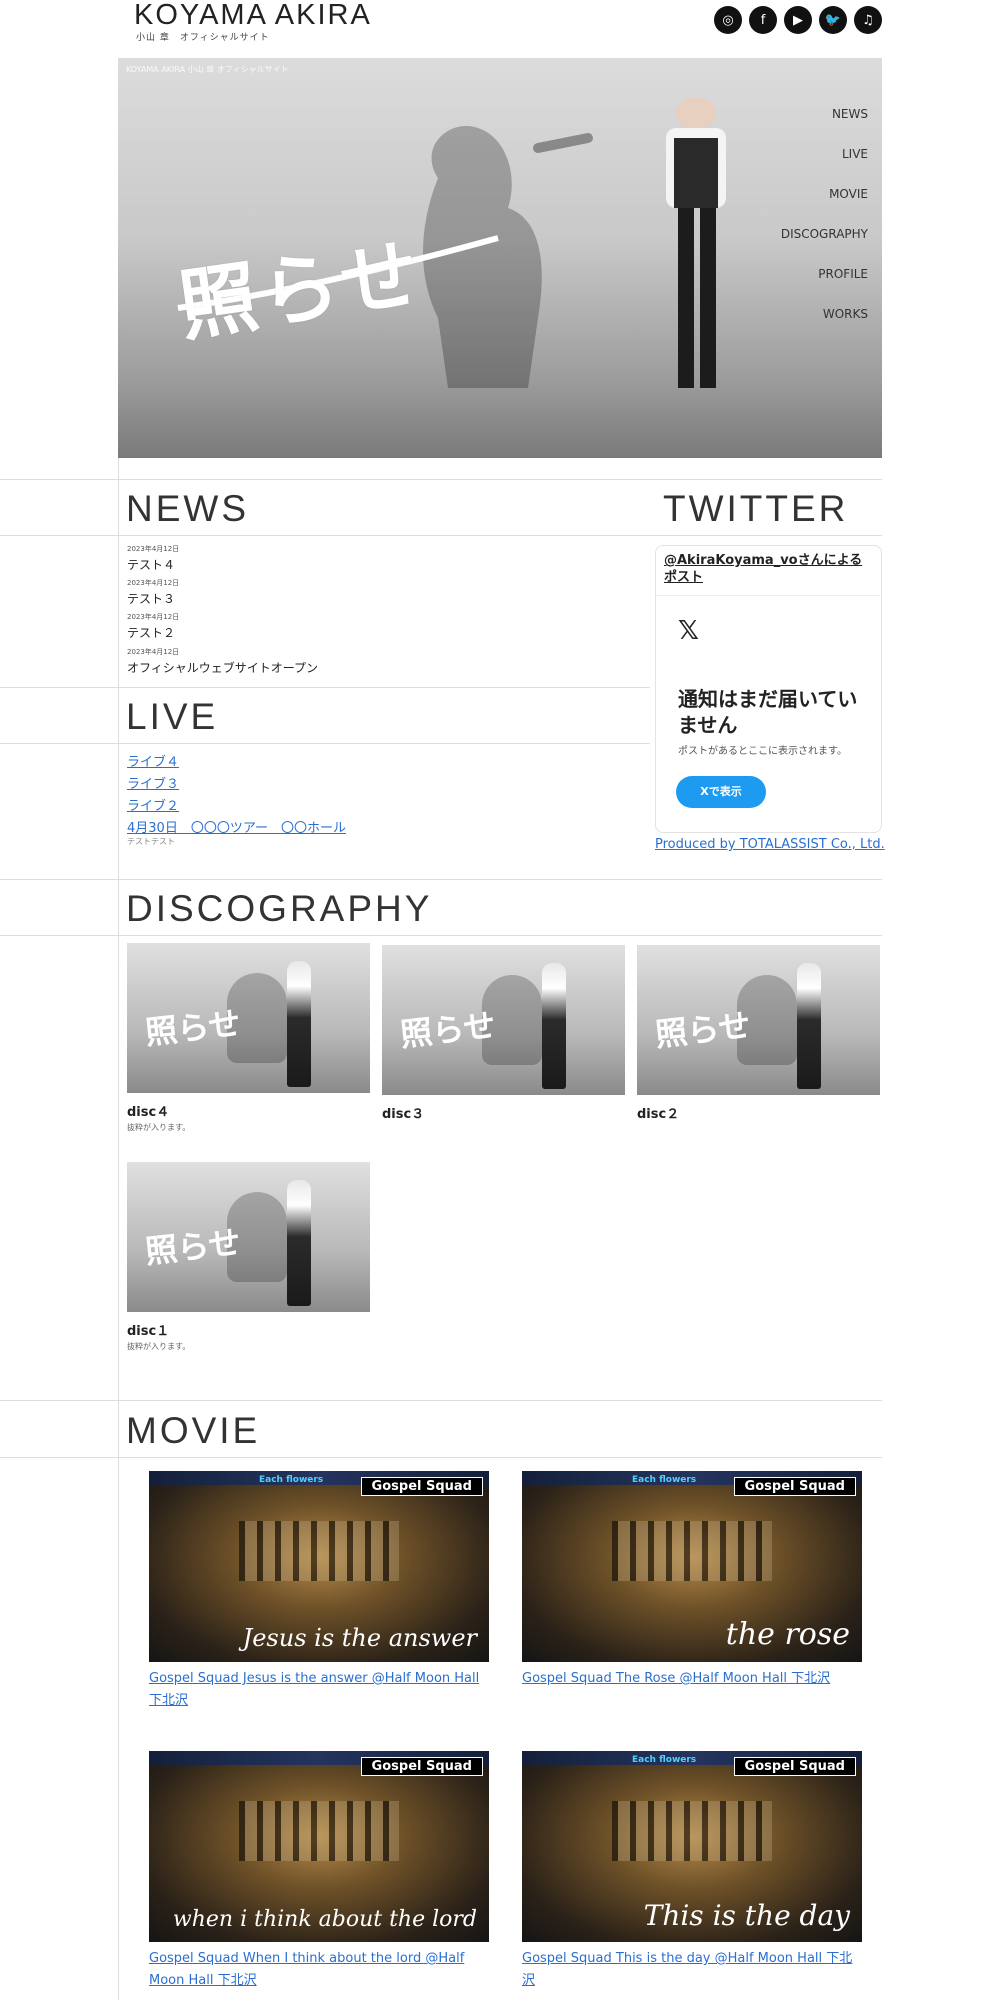  Describe the element at coordinates (833, 20) in the screenshot. I see `twitter-icon: 🐦` at that location.